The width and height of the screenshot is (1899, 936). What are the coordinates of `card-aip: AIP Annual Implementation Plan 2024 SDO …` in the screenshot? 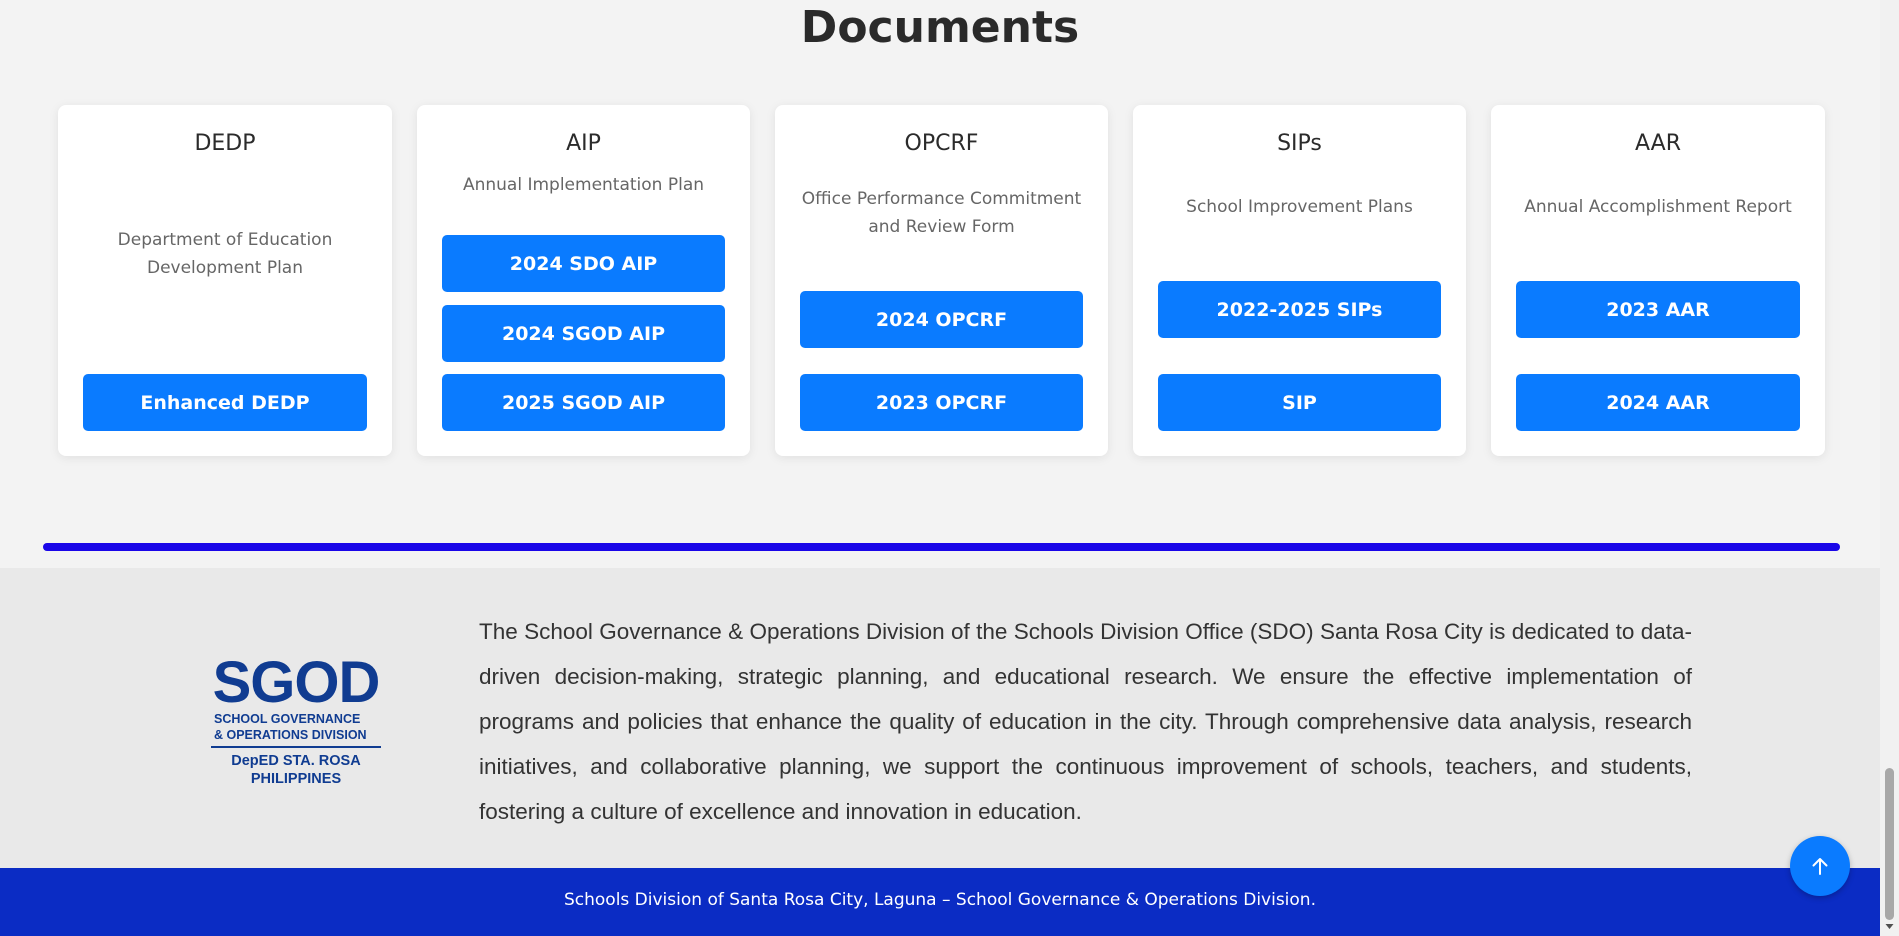 It's located at (583, 280).